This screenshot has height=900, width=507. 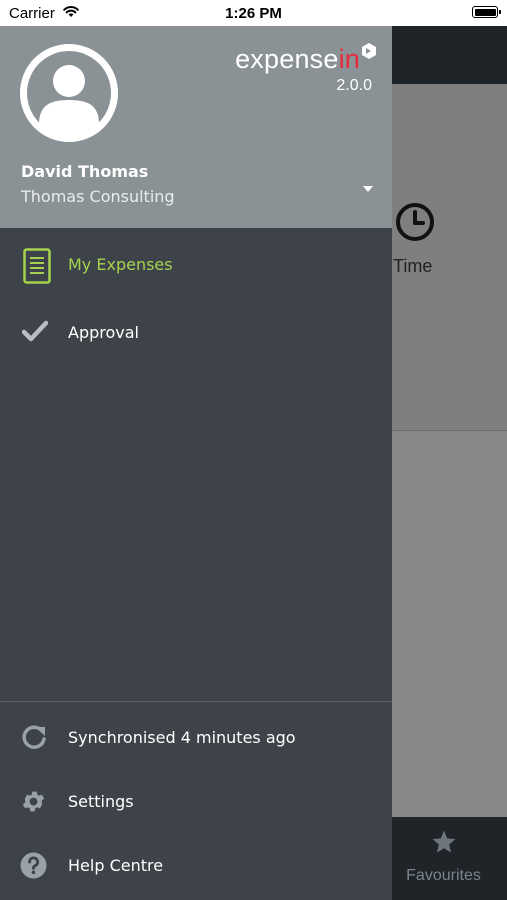 What do you see at coordinates (443, 875) in the screenshot?
I see `tab-favourites-label: Favourites` at bounding box center [443, 875].